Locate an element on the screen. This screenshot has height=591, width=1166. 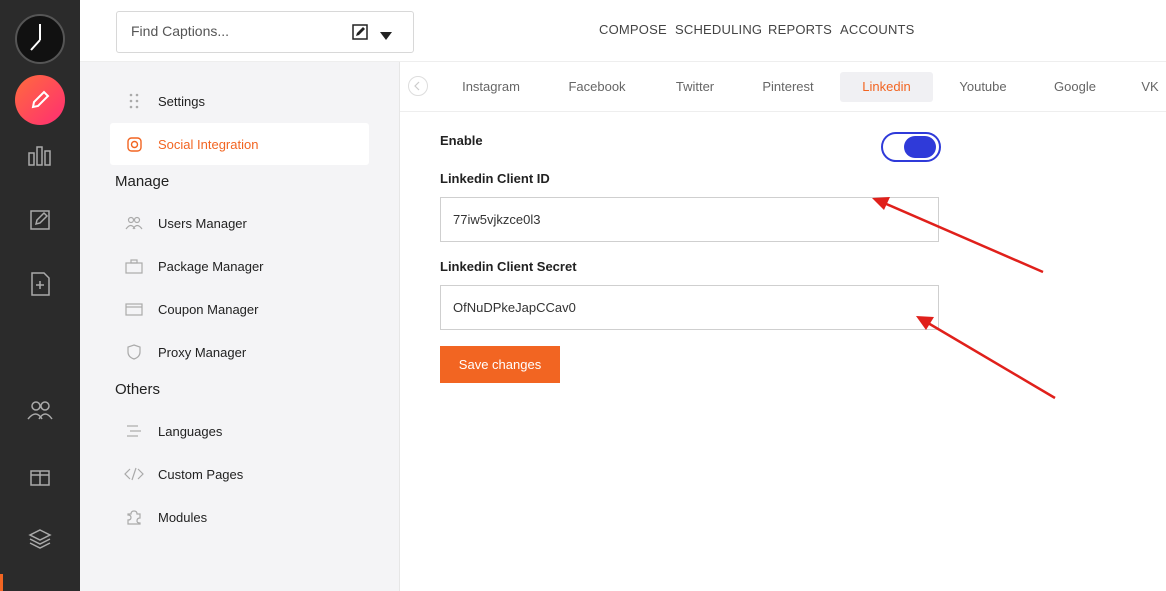
sidebar-item-custom-pages: Custom Pages is located at coordinates (239, 474).